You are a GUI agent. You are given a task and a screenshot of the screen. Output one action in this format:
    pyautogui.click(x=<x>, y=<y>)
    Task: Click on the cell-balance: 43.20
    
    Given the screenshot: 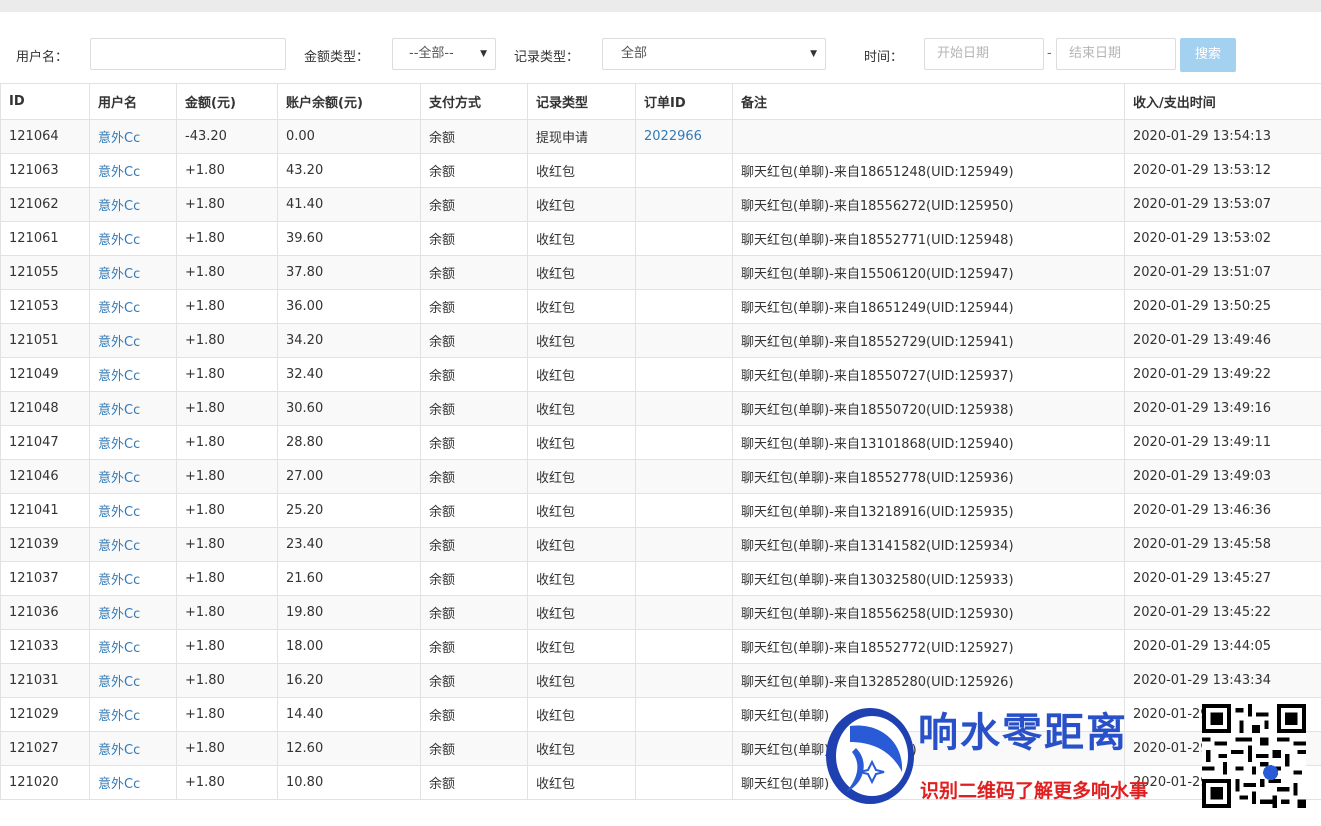 What is the action you would take?
    pyautogui.click(x=349, y=170)
    